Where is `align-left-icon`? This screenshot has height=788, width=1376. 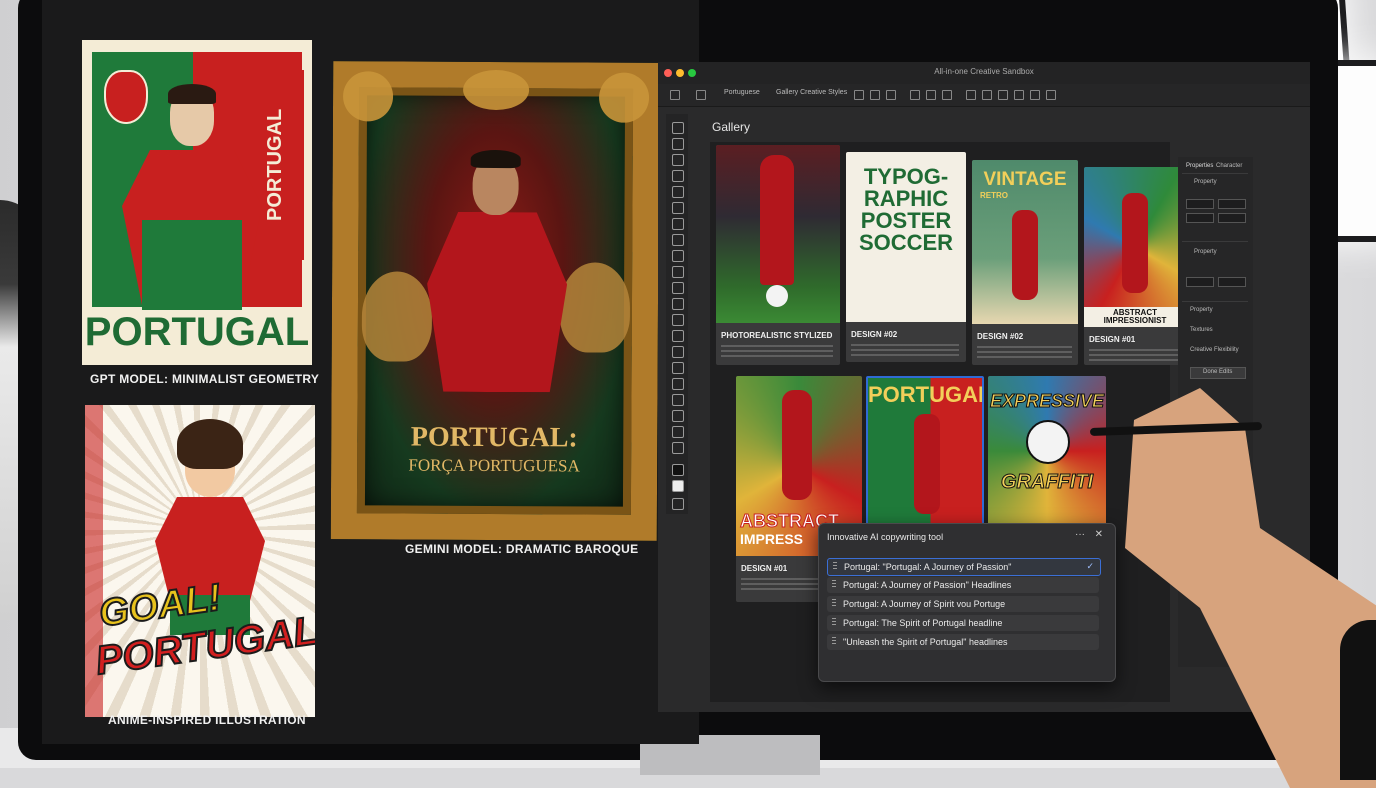 align-left-icon is located at coordinates (859, 95).